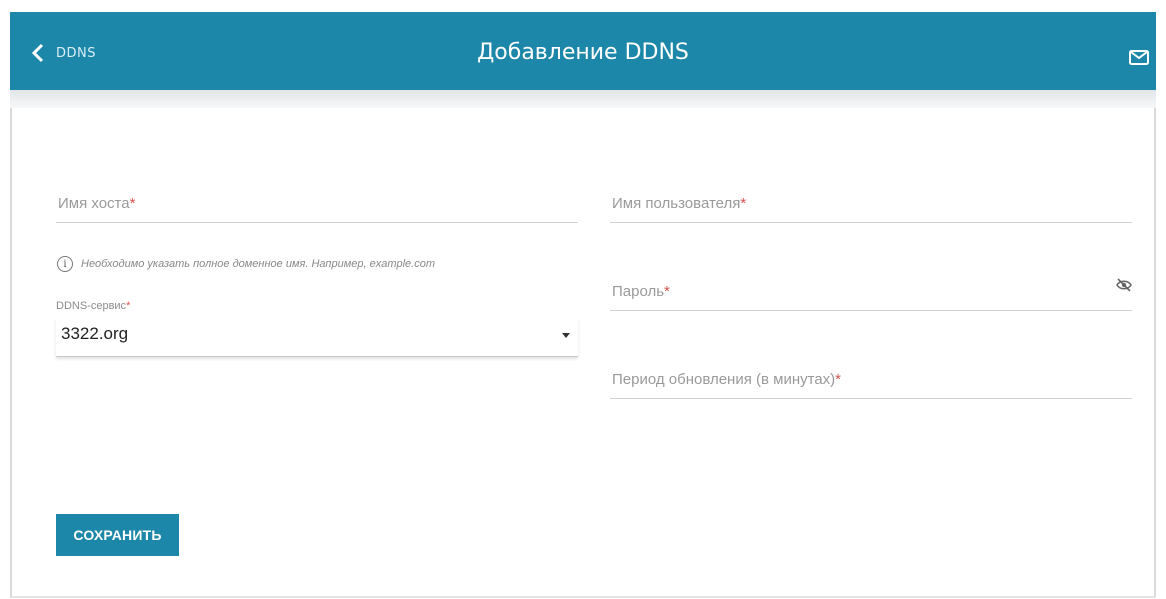 The height and width of the screenshot is (599, 1166). I want to click on hostname-label: Имя хоста*, so click(97, 203).